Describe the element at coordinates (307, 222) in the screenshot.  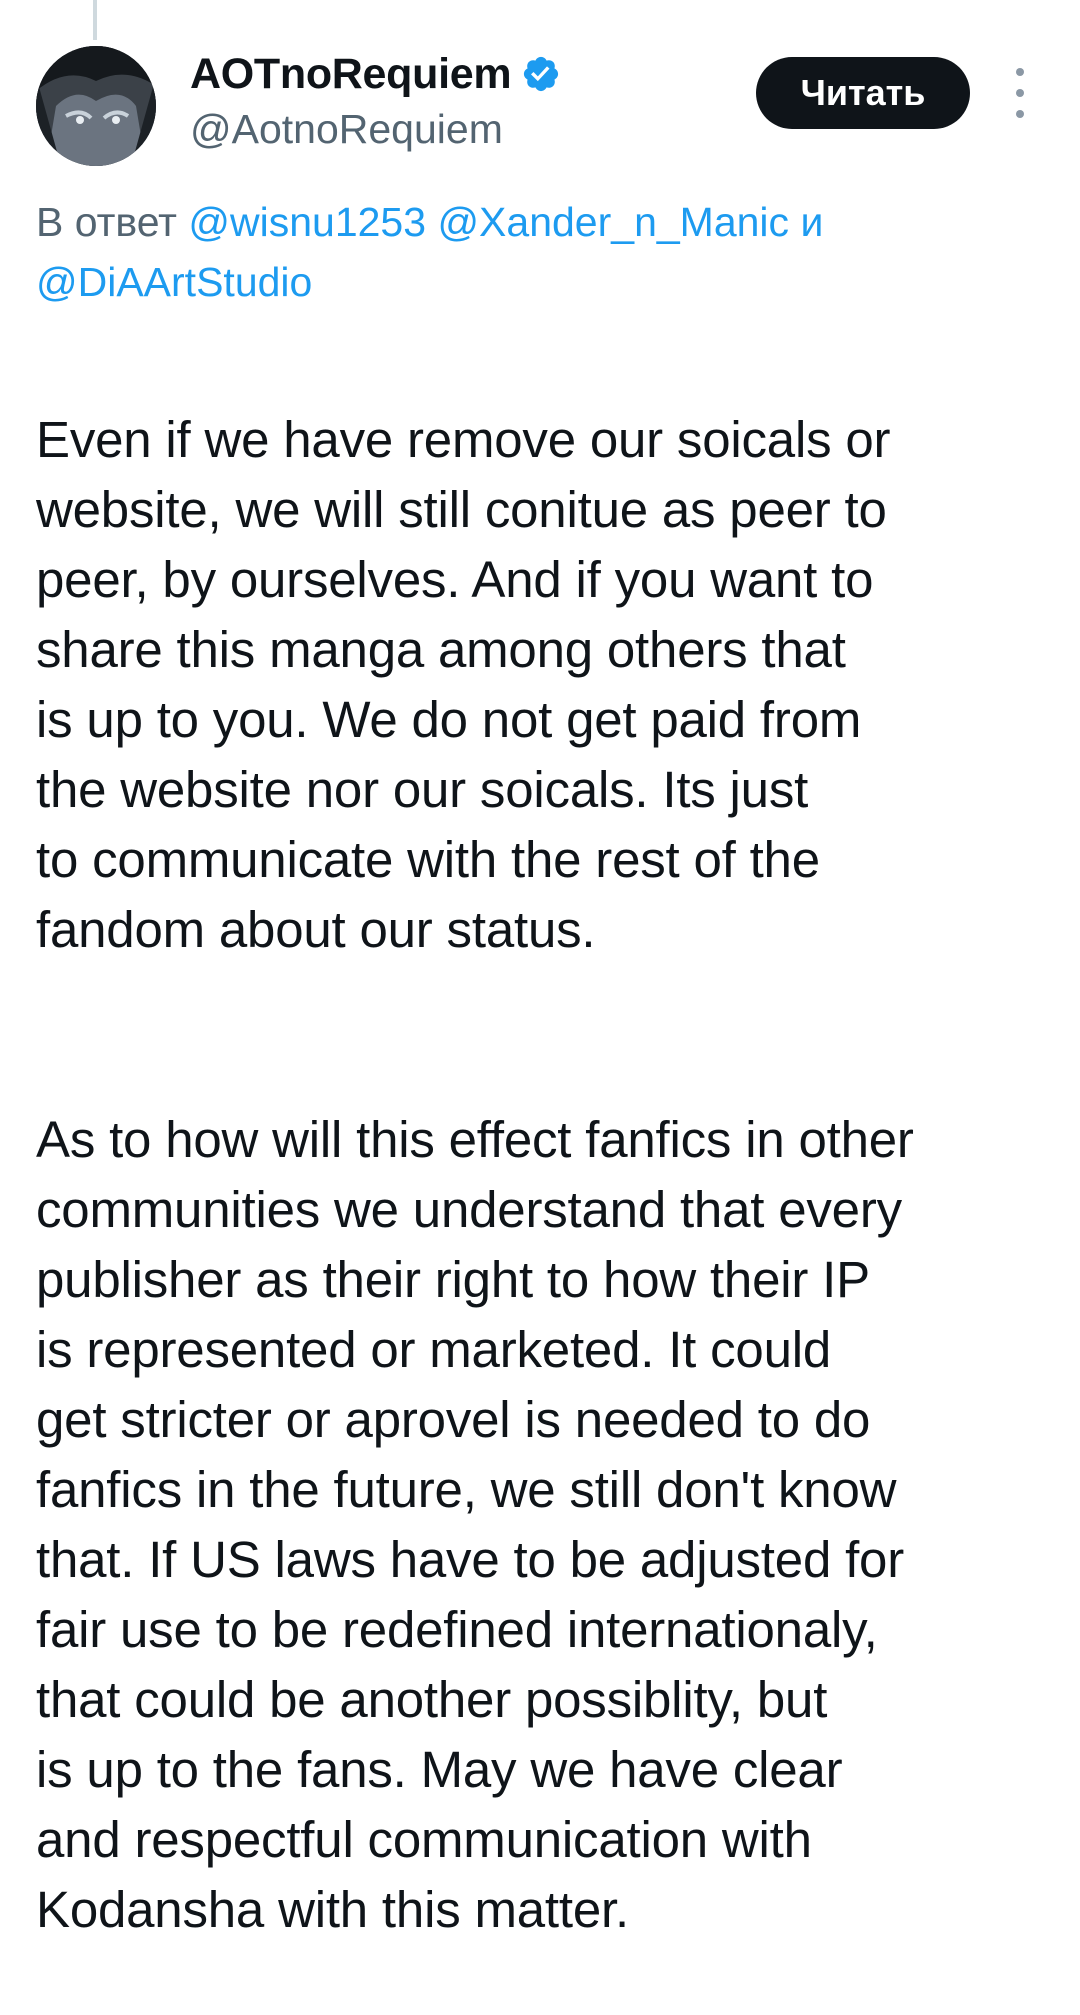
I see `mention-link: @wisnu1253` at that location.